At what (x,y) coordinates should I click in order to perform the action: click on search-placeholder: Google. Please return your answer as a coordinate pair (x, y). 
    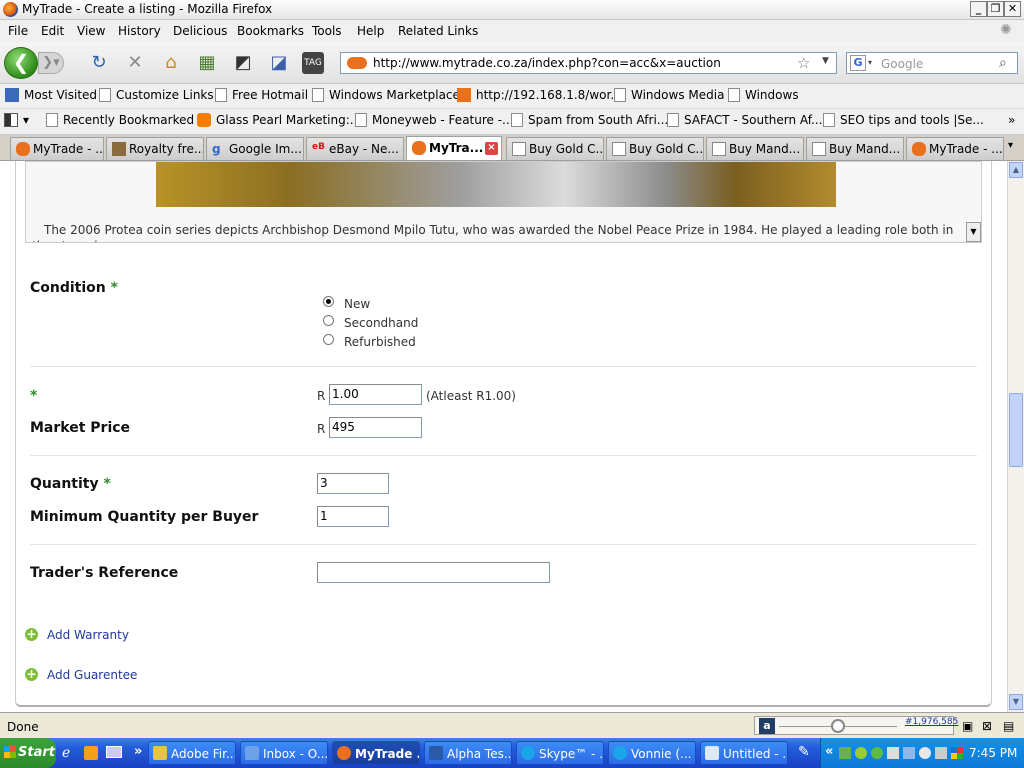
    Looking at the image, I should click on (902, 64).